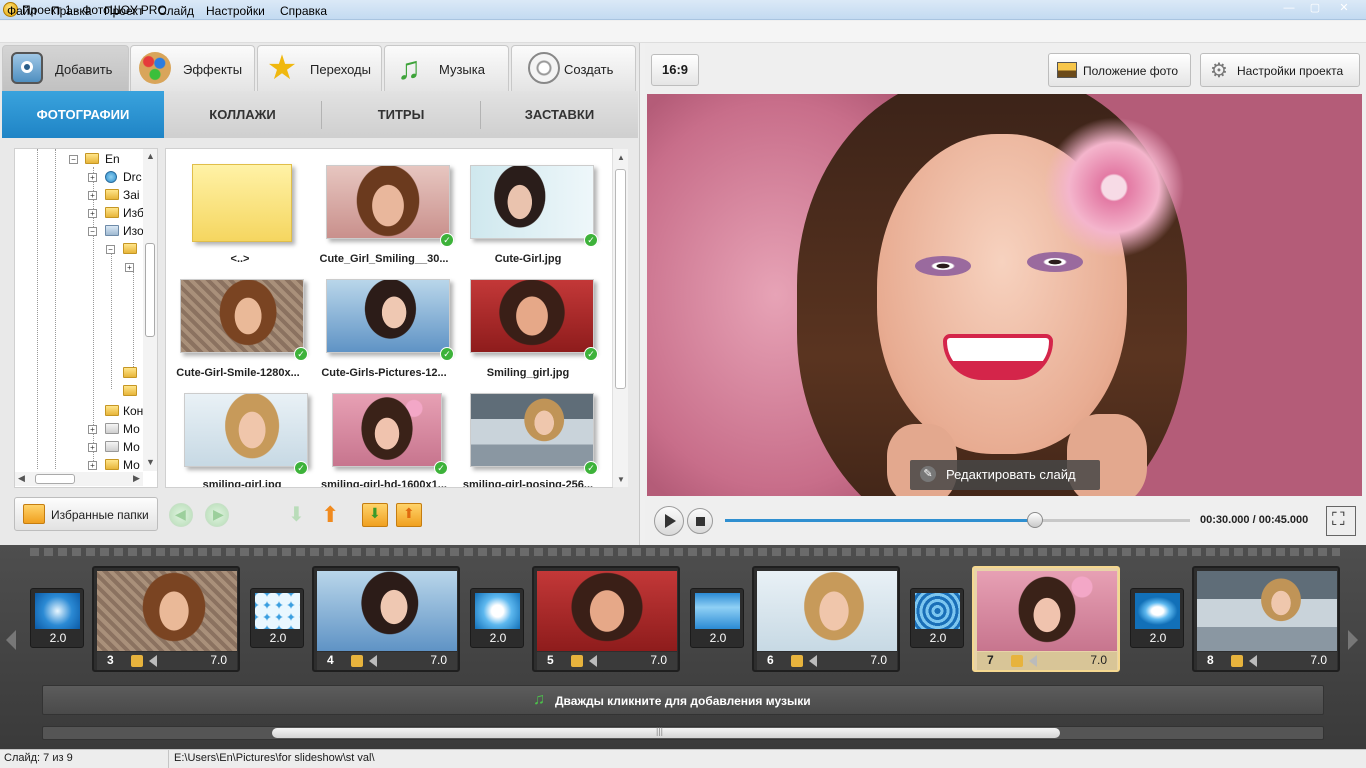  I want to click on project-settings-button: ⚙ Настройки проекта, so click(1280, 70).